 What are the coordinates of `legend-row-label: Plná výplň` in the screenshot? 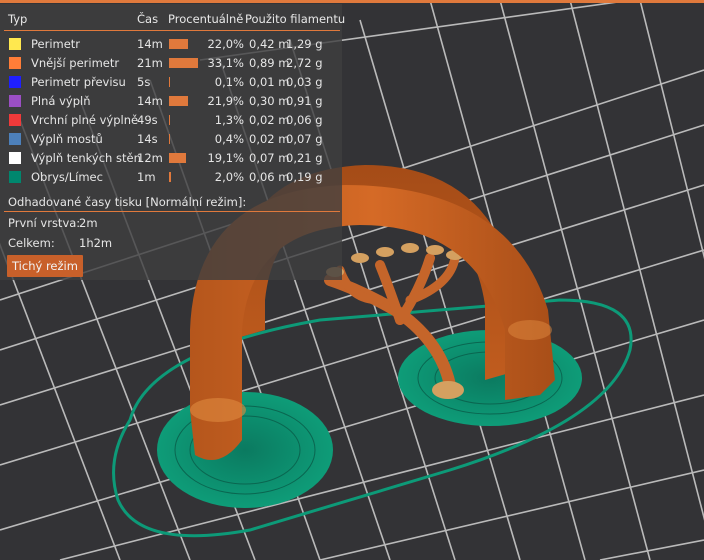 It's located at (61, 101).